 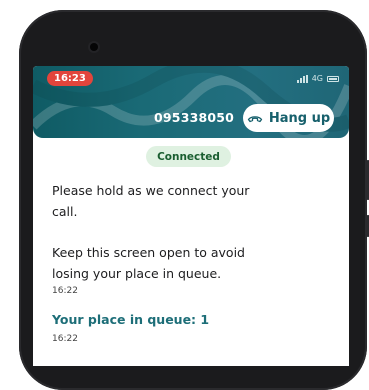 I want to click on status-badge: Connected, so click(x=188, y=156).